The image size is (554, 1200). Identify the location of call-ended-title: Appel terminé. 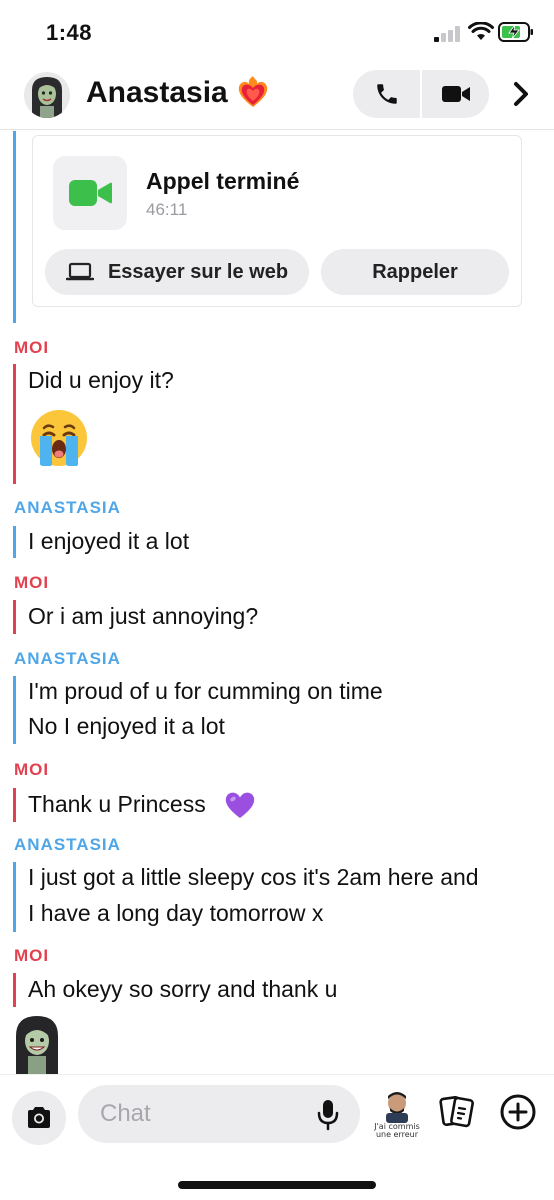
(223, 181).